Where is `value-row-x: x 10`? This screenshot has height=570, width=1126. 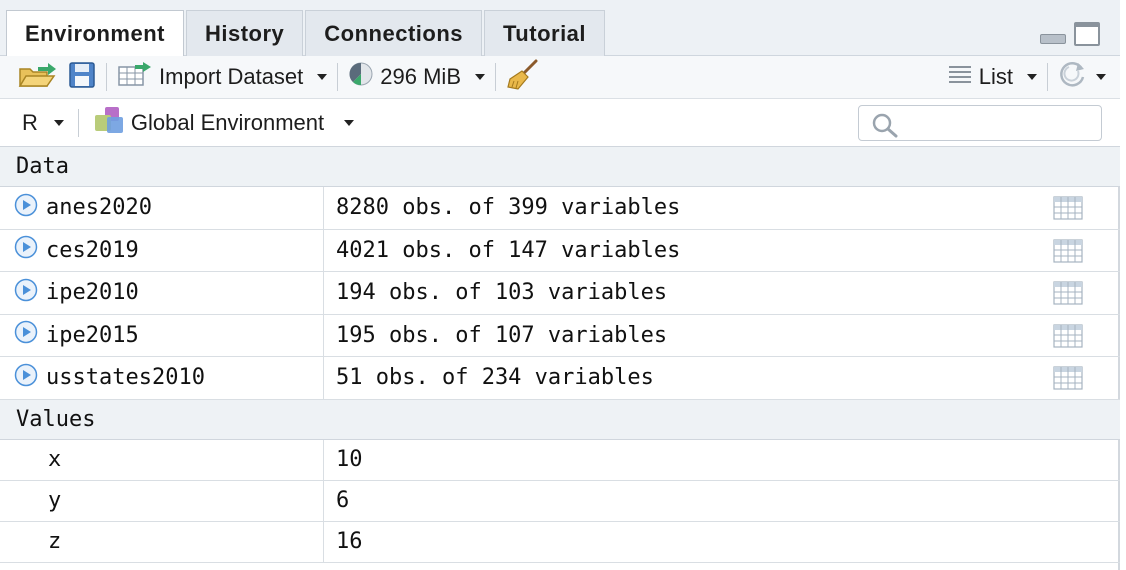
value-row-x: x 10 is located at coordinates (560, 460).